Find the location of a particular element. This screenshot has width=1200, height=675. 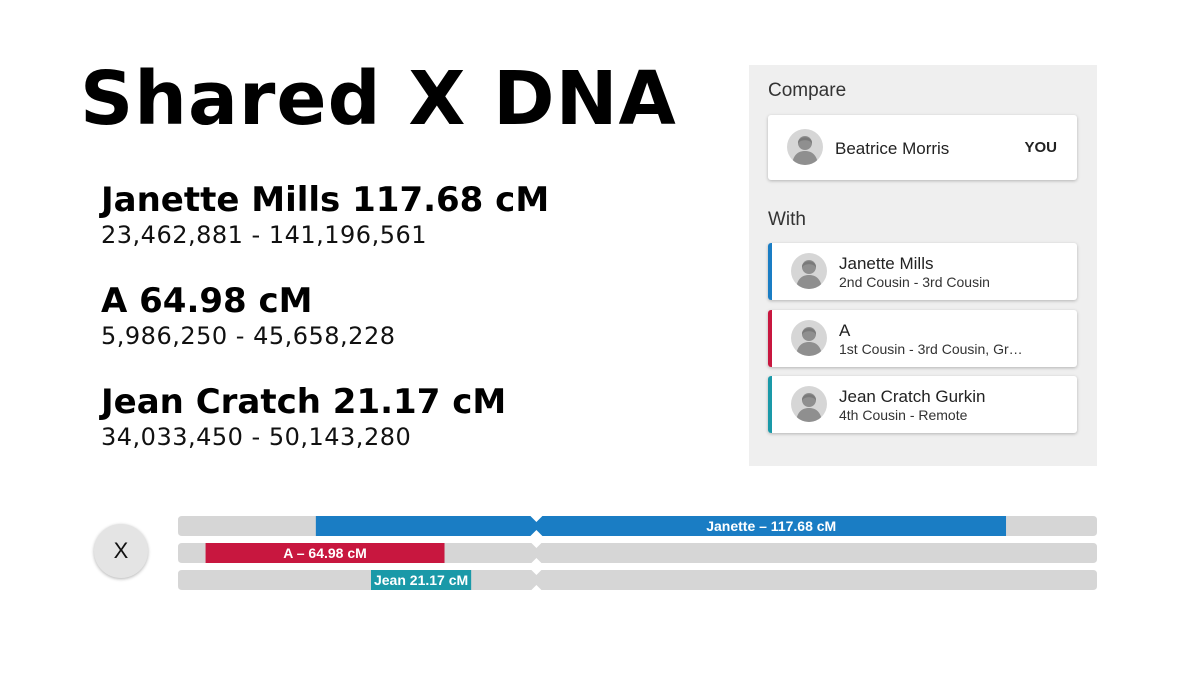

segment-label: A – 64.98 cM is located at coordinates (325, 553).